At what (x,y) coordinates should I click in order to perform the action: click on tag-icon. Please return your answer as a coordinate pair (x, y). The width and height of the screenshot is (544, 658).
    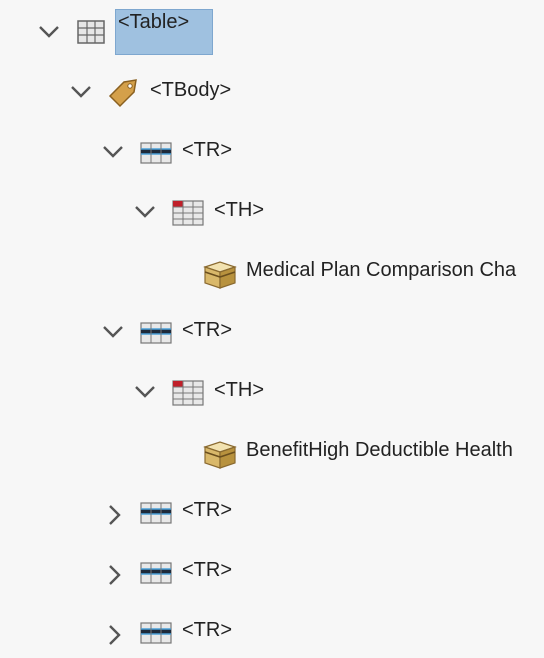
    Looking at the image, I should click on (122, 93).